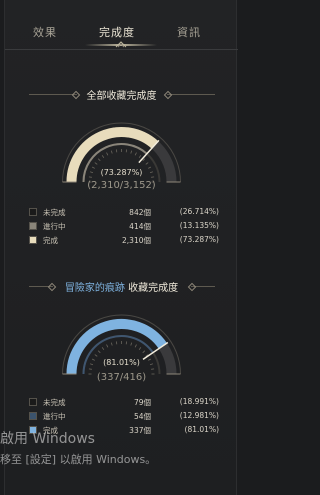  What do you see at coordinates (94, 288) in the screenshot?
I see `adventurer-title-highlight: 冒險家的痕跡` at bounding box center [94, 288].